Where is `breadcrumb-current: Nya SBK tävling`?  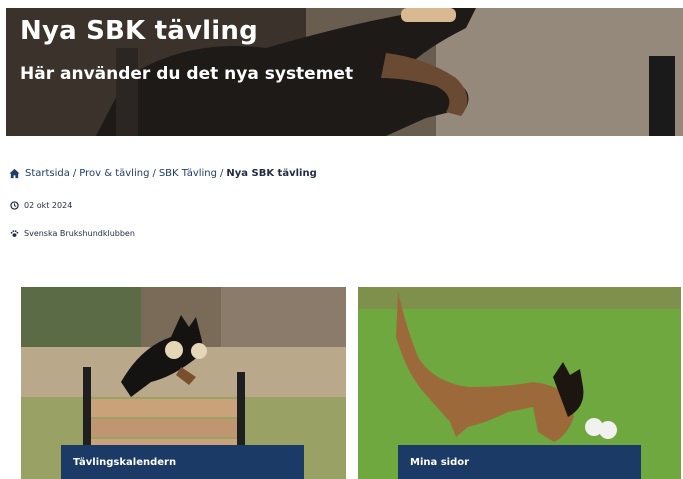
breadcrumb-current: Nya SBK tävling is located at coordinates (271, 173).